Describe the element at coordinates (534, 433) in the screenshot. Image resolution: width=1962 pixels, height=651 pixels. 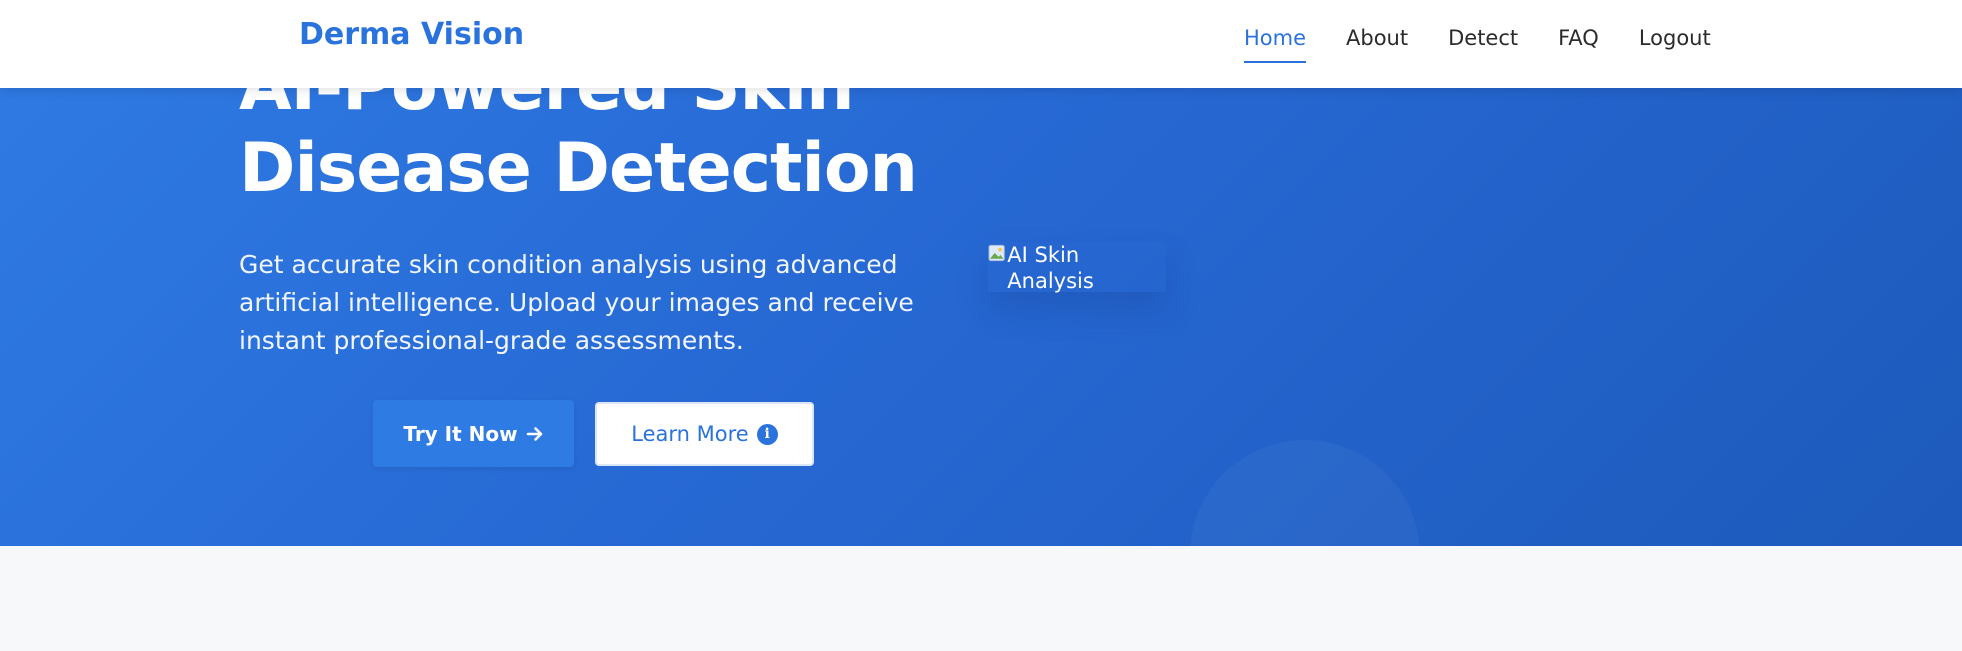
I see `arrow-right-icon` at that location.